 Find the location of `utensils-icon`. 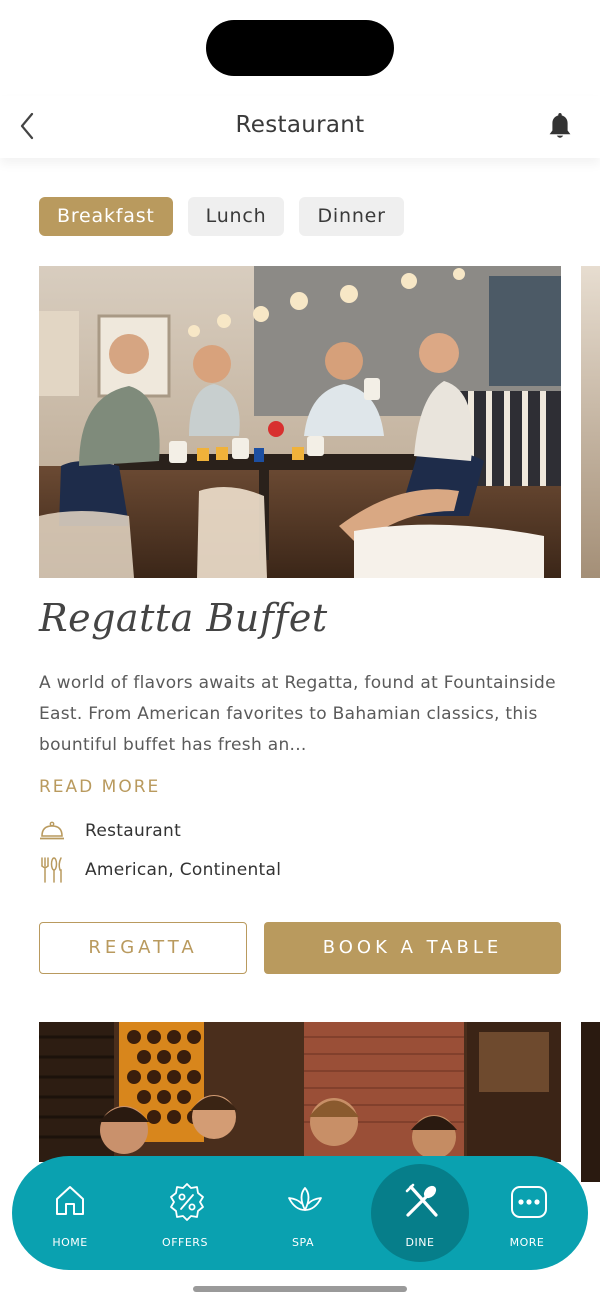

utensils-icon is located at coordinates (421, 1200).